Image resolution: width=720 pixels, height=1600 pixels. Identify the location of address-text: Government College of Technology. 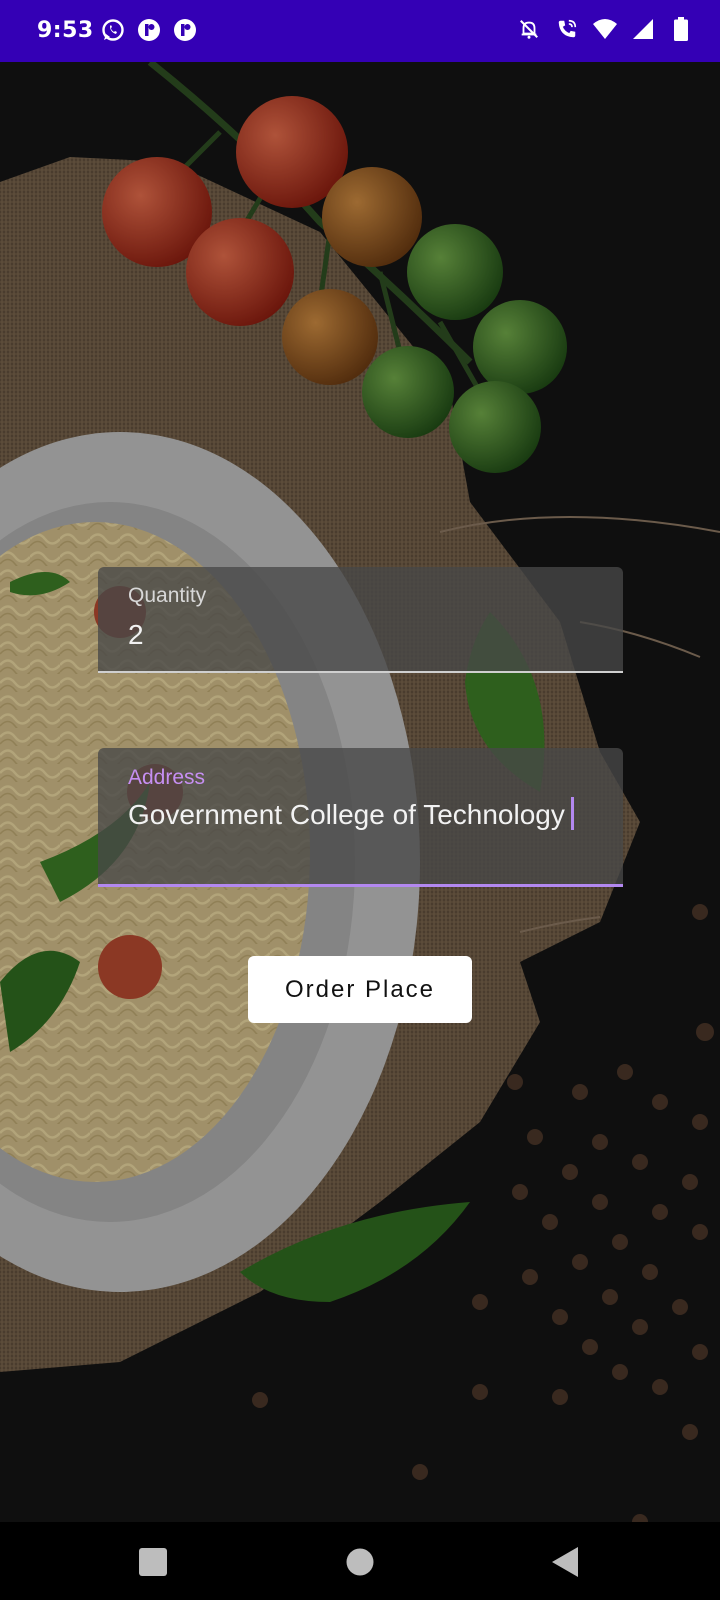
(346, 814).